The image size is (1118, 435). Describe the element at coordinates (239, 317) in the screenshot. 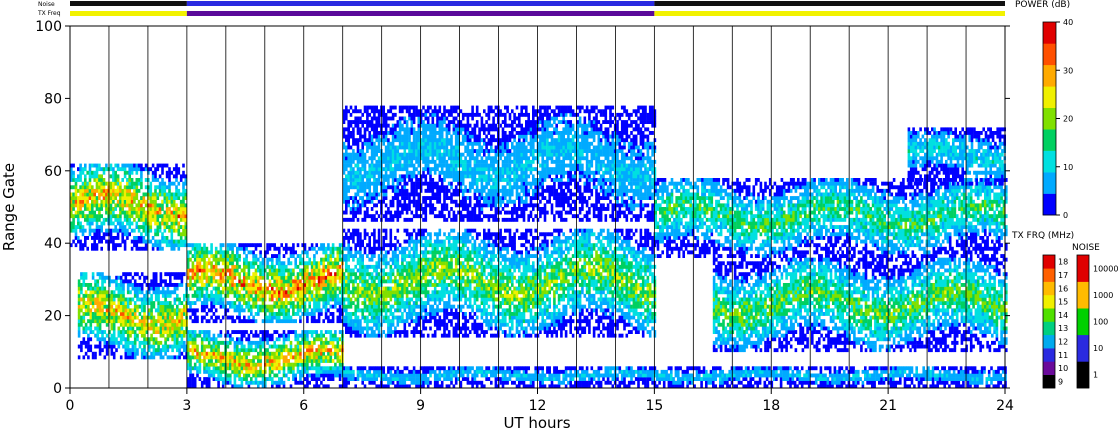

I see `echo-cell-2002` at that location.